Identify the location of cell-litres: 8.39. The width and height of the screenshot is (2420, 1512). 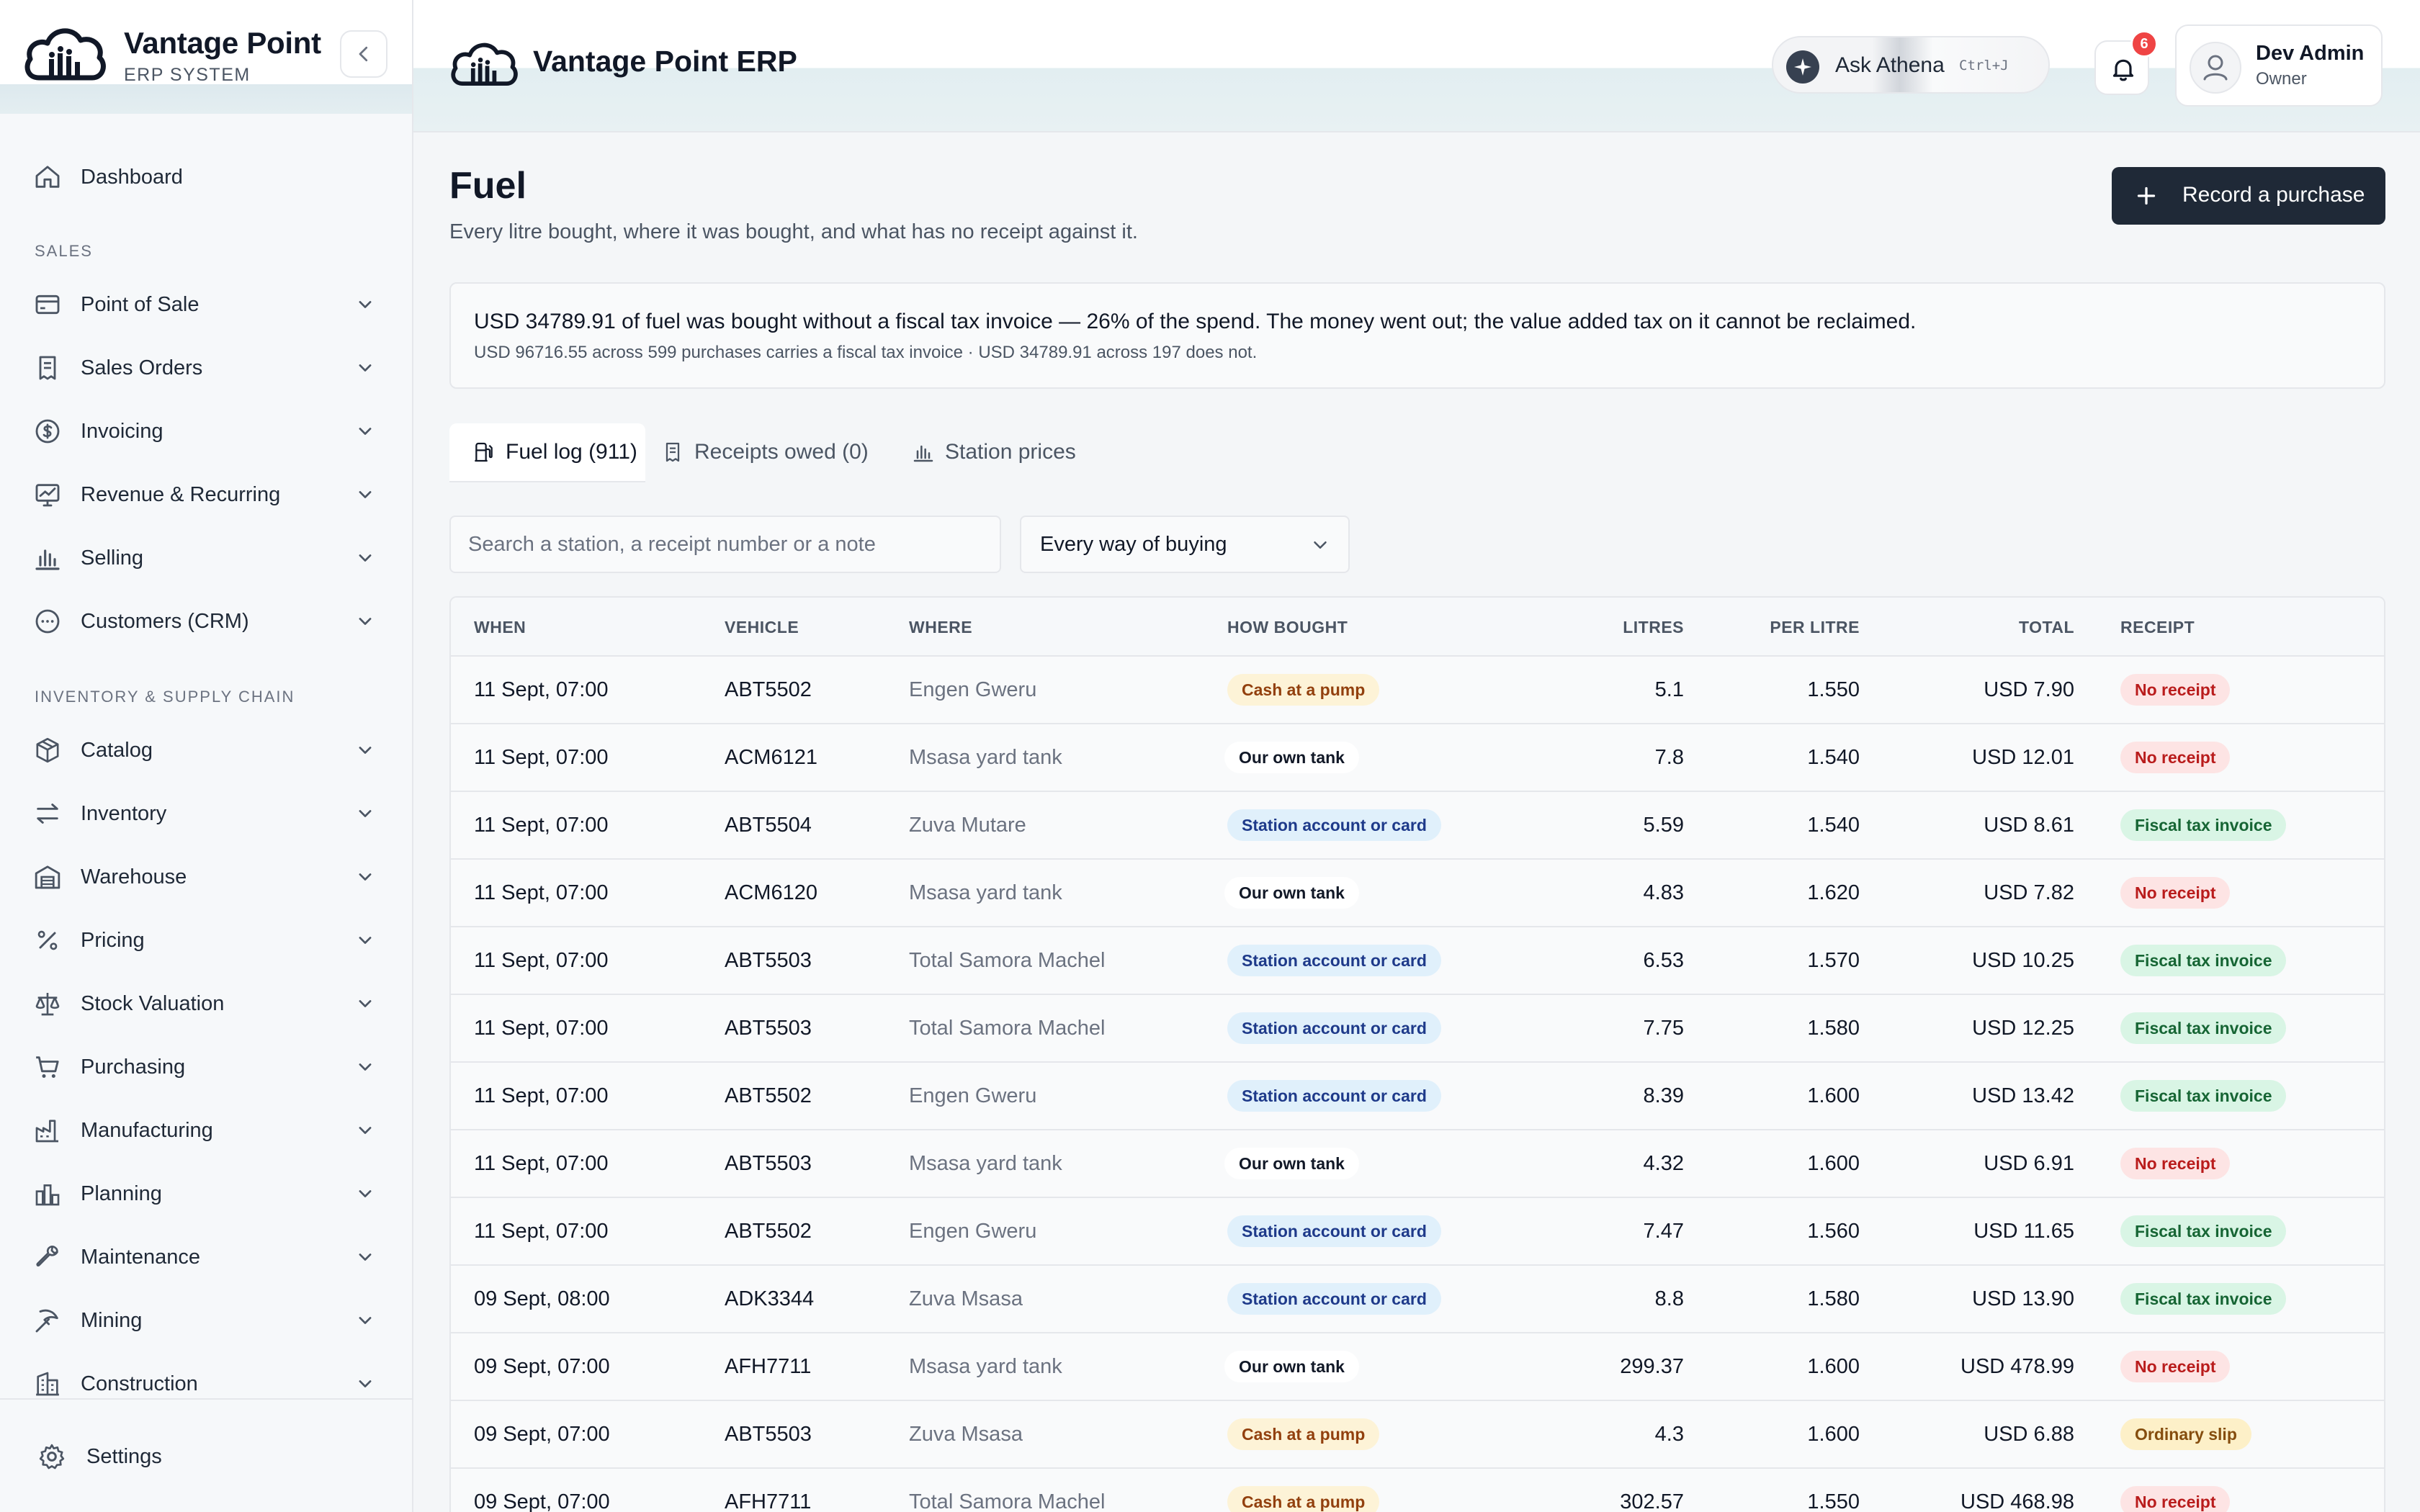
(1664, 1095).